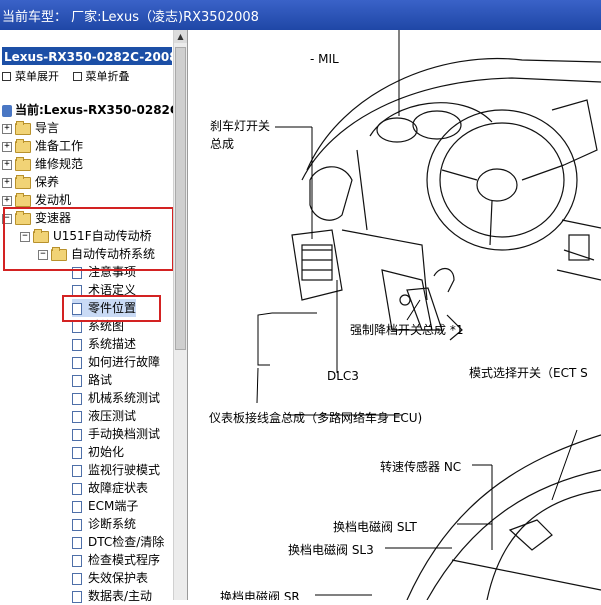  What do you see at coordinates (100, 380) in the screenshot?
I see `tree-leaf-label: 路试` at bounding box center [100, 380].